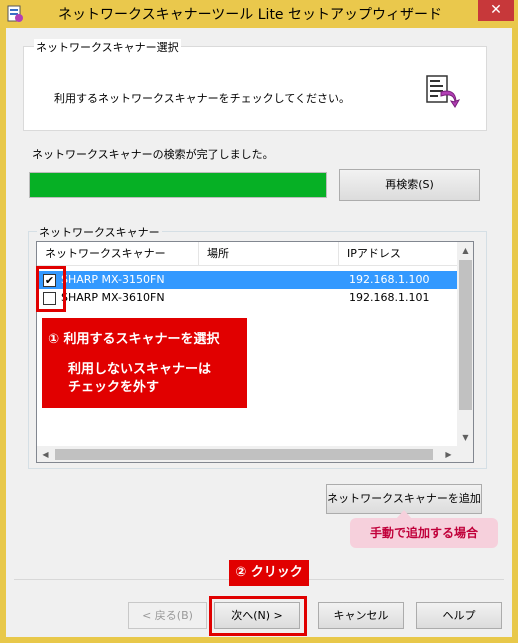 This screenshot has height=643, width=518. What do you see at coordinates (409, 185) in the screenshot?
I see `rescan-button: 再検索(S)` at bounding box center [409, 185].